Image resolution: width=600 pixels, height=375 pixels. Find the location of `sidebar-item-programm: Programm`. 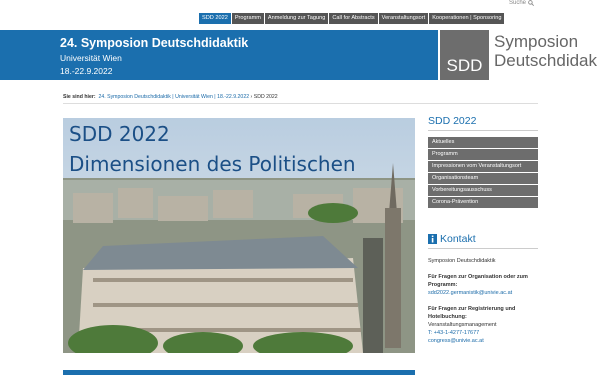

sidebar-item-programm: Programm is located at coordinates (483, 154).